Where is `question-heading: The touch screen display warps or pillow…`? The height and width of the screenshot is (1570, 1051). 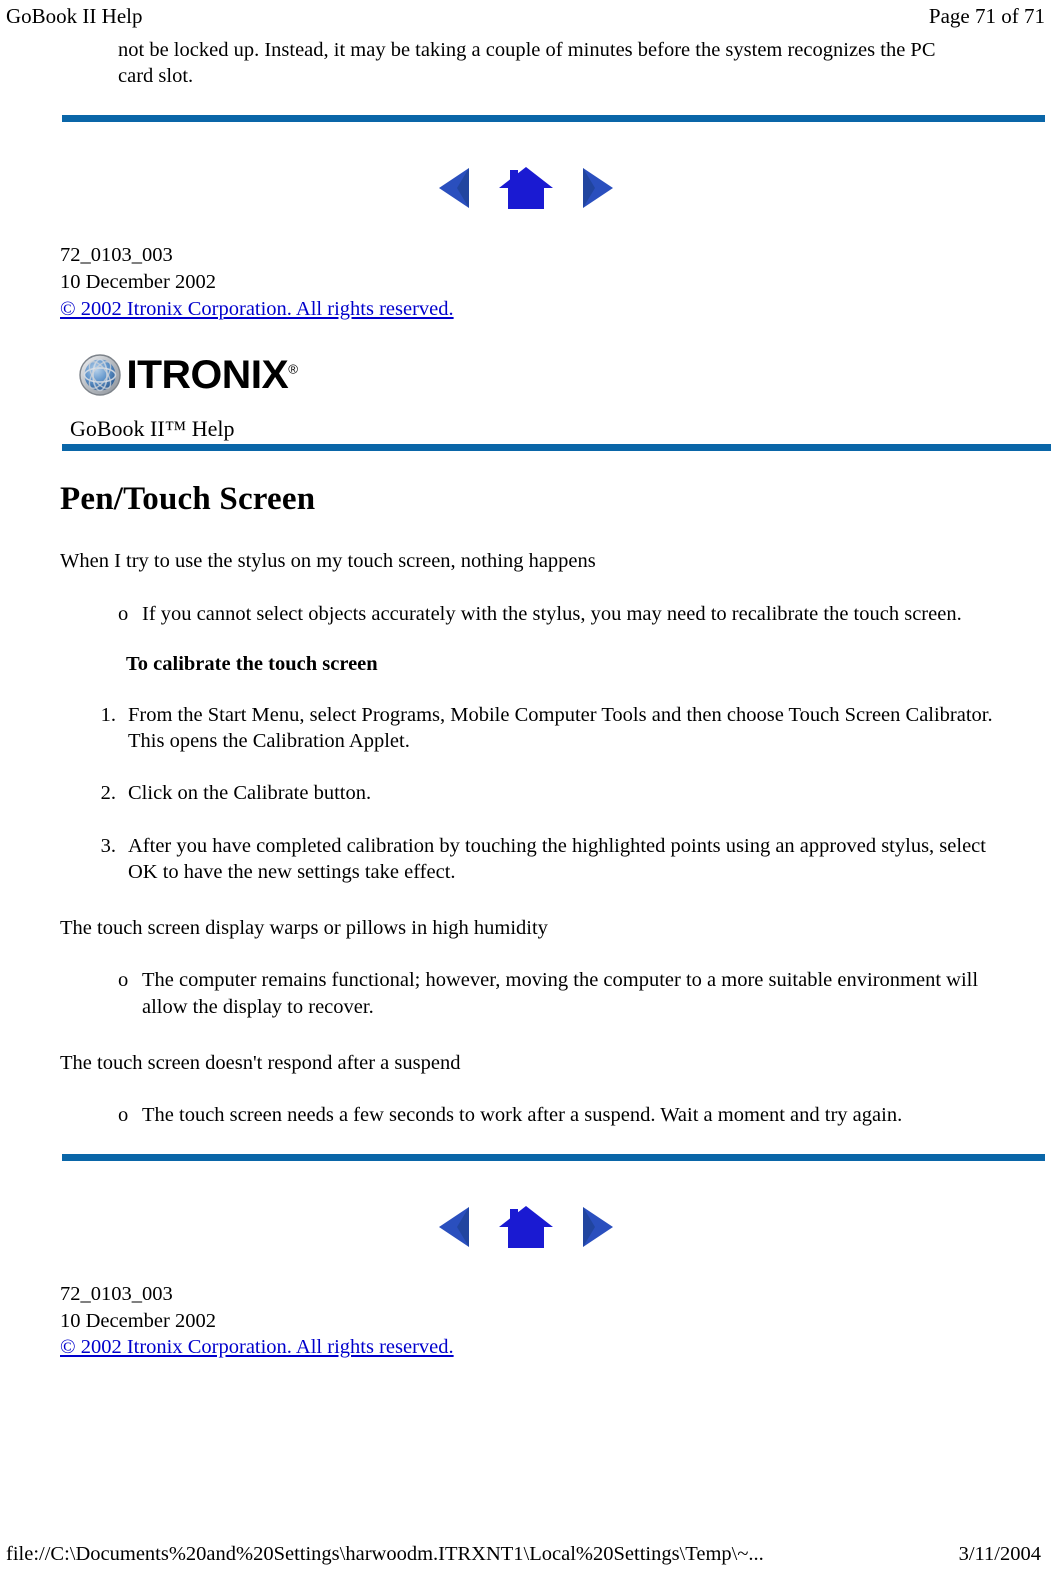
question-heading: The touch screen display warps or pillow… is located at coordinates (304, 928).